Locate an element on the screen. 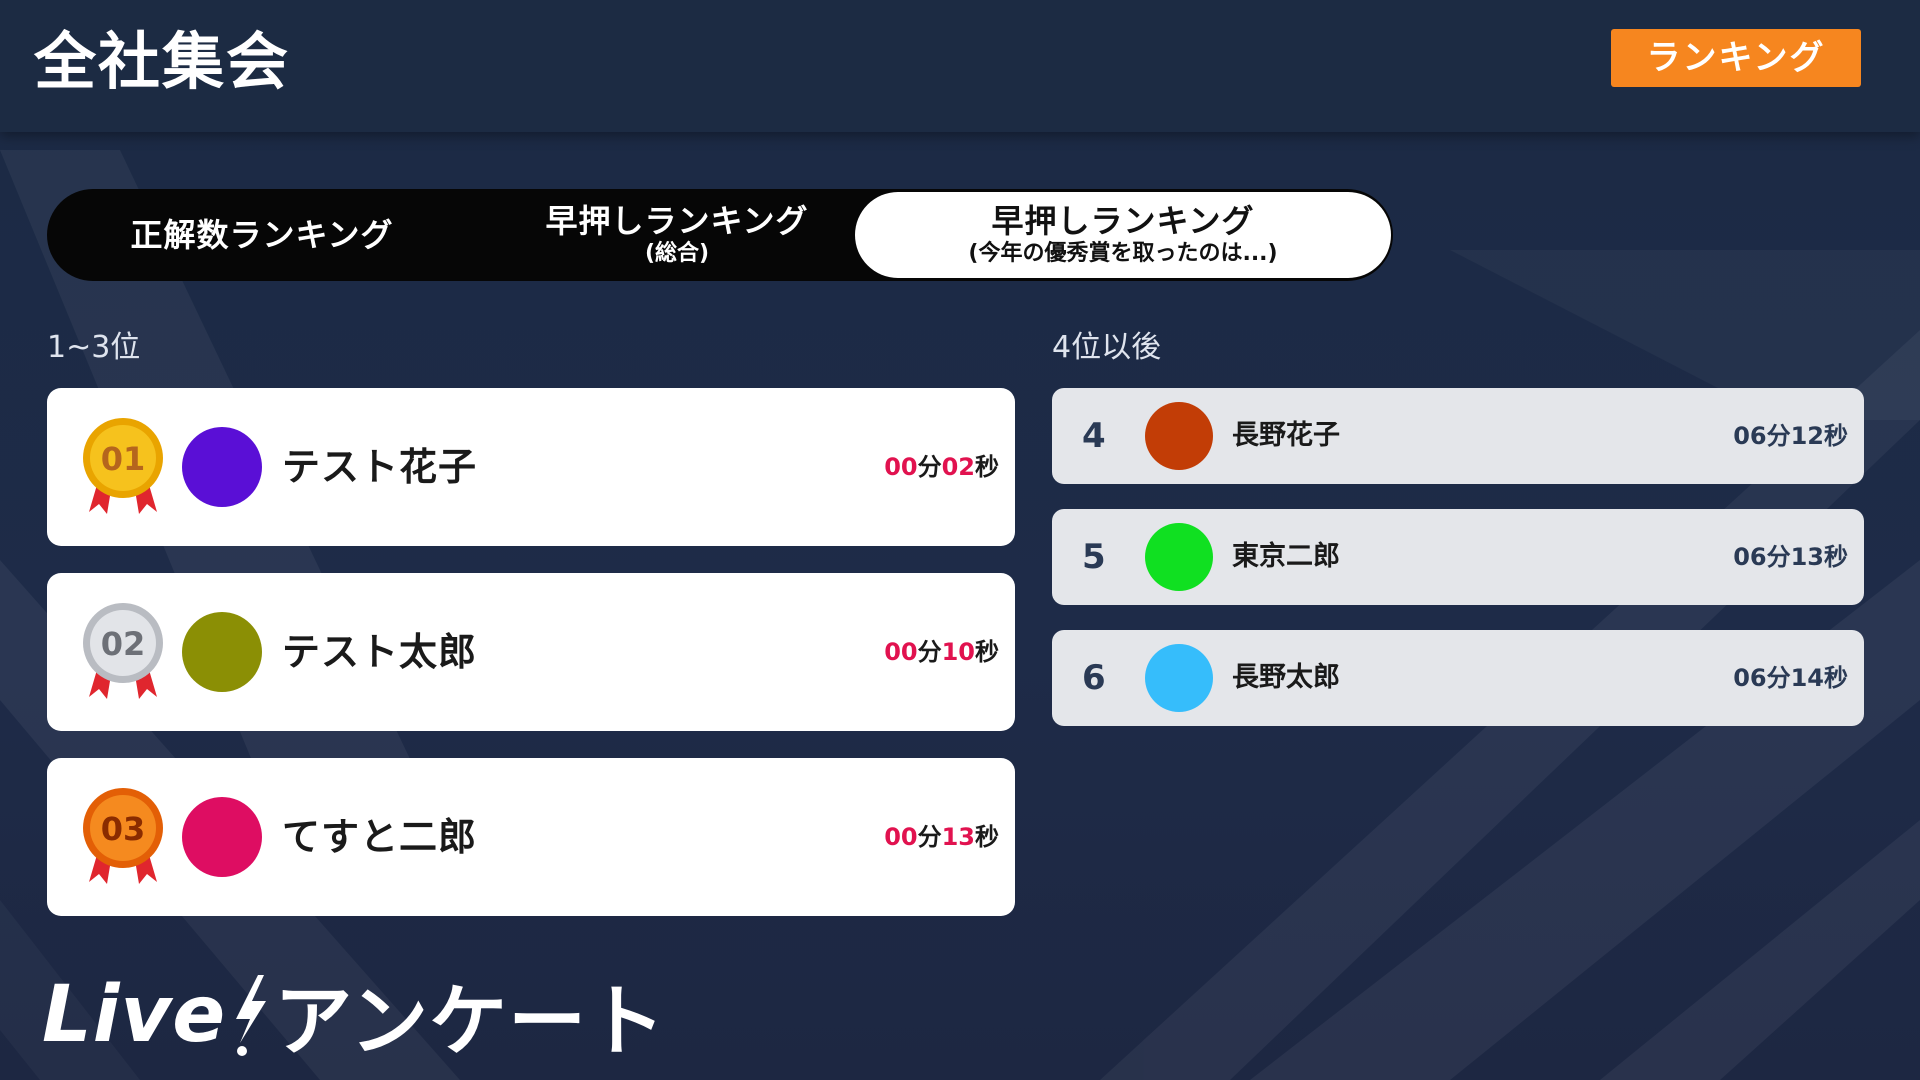 The height and width of the screenshot is (1080, 1920). gold-medal-icon: 01 is located at coordinates (123, 466).